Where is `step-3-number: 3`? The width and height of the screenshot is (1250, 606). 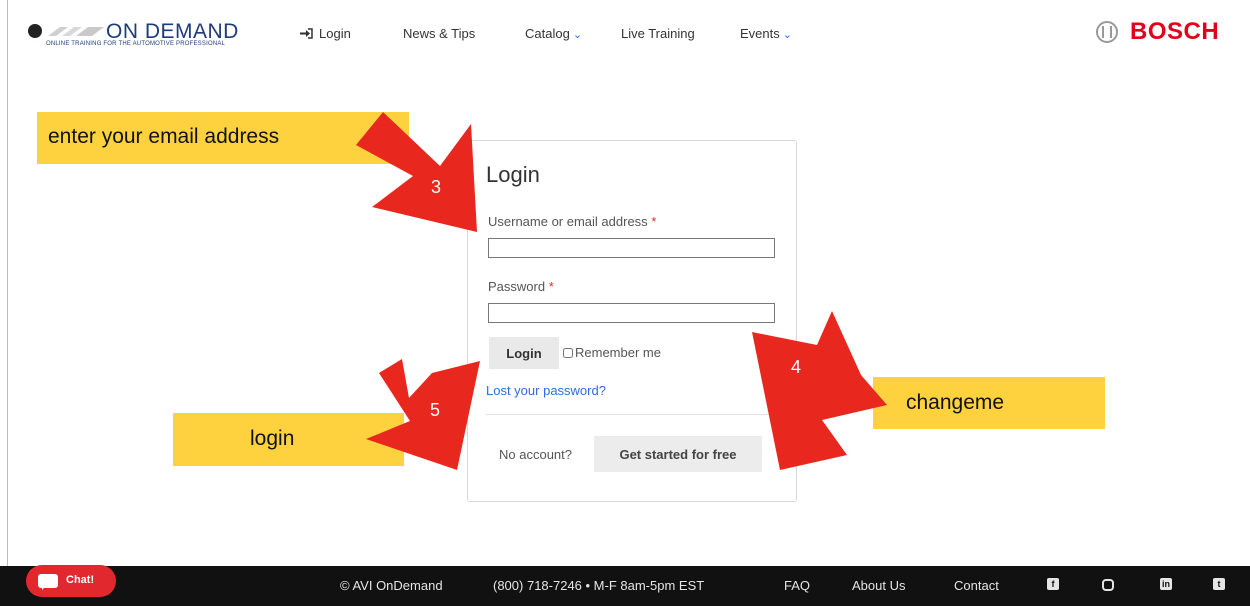 step-3-number: 3 is located at coordinates (436, 187).